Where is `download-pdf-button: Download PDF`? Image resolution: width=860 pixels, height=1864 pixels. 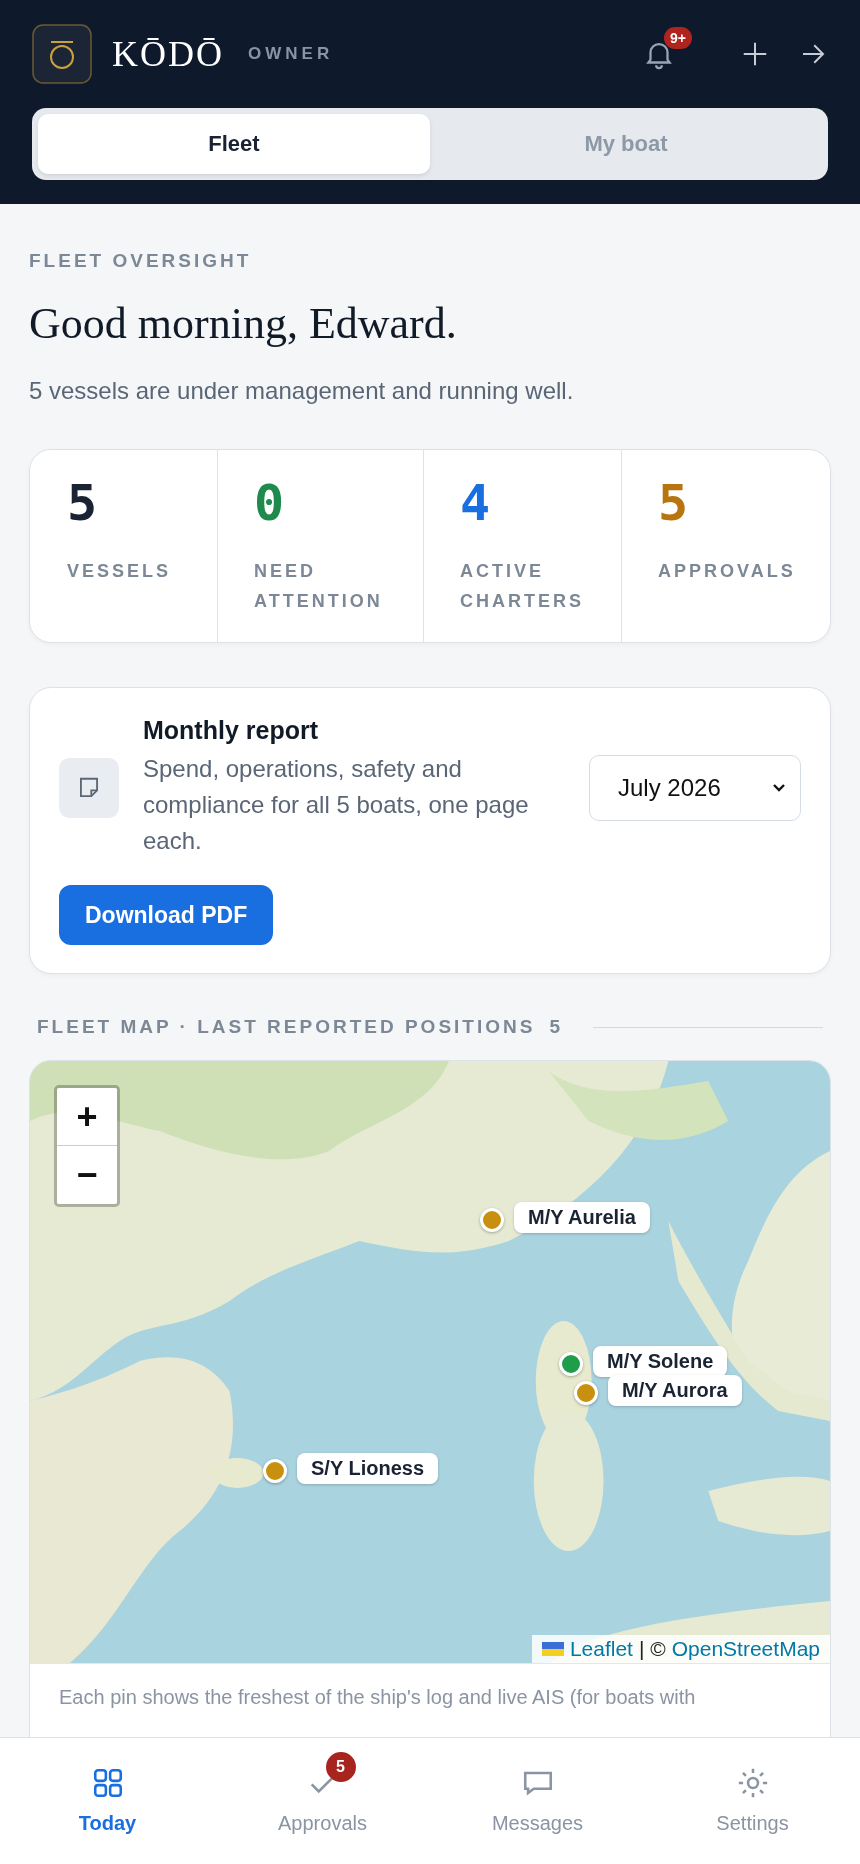 download-pdf-button: Download PDF is located at coordinates (166, 915).